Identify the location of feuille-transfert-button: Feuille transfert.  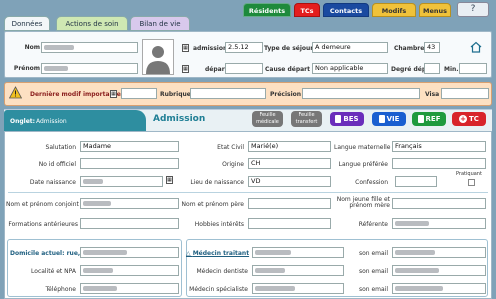
(306, 119).